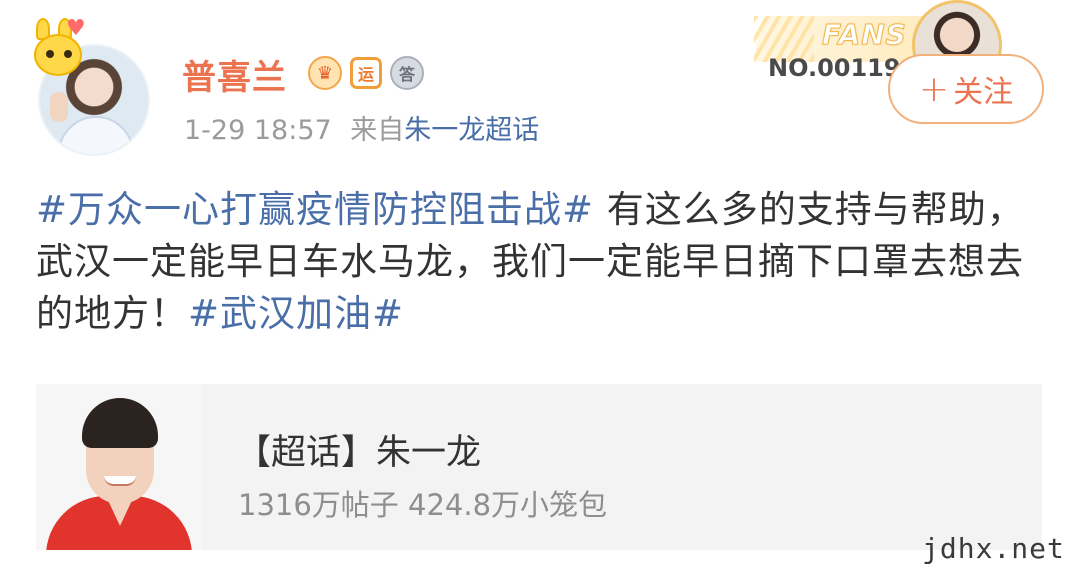 The width and height of the screenshot is (1080, 576). I want to click on watermark: jdhx.net, so click(993, 548).